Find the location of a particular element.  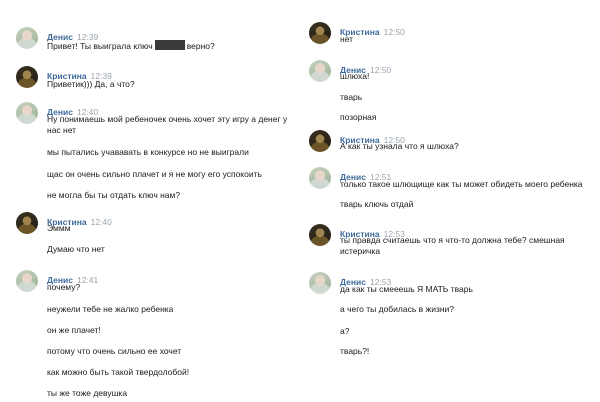

message-text: нет is located at coordinates (347, 39).